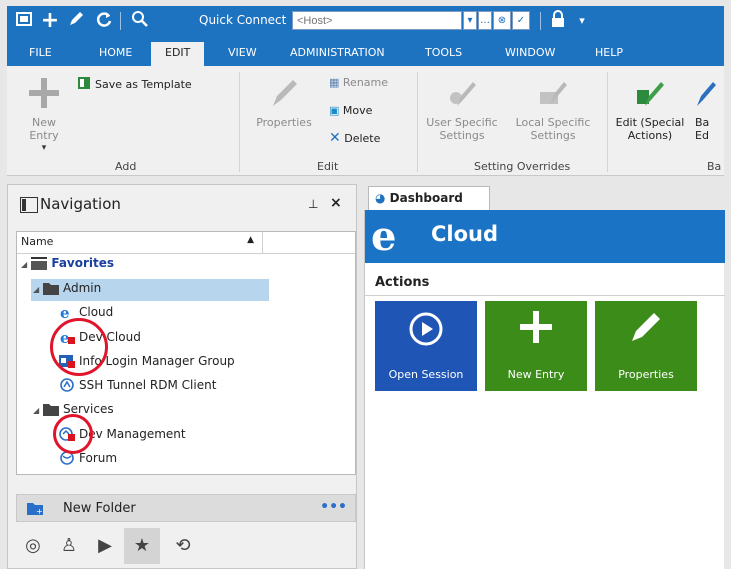 This screenshot has height=569, width=731. What do you see at coordinates (536, 346) in the screenshot?
I see `new-entry-tile: New Entry` at bounding box center [536, 346].